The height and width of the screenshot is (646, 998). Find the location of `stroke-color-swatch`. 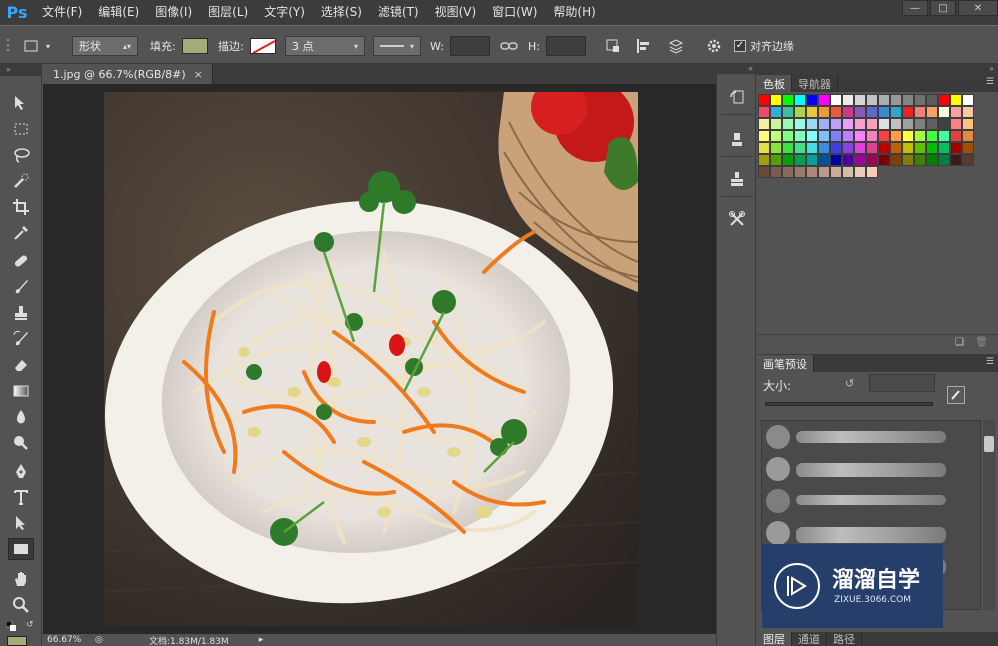

stroke-color-swatch is located at coordinates (262, 46).